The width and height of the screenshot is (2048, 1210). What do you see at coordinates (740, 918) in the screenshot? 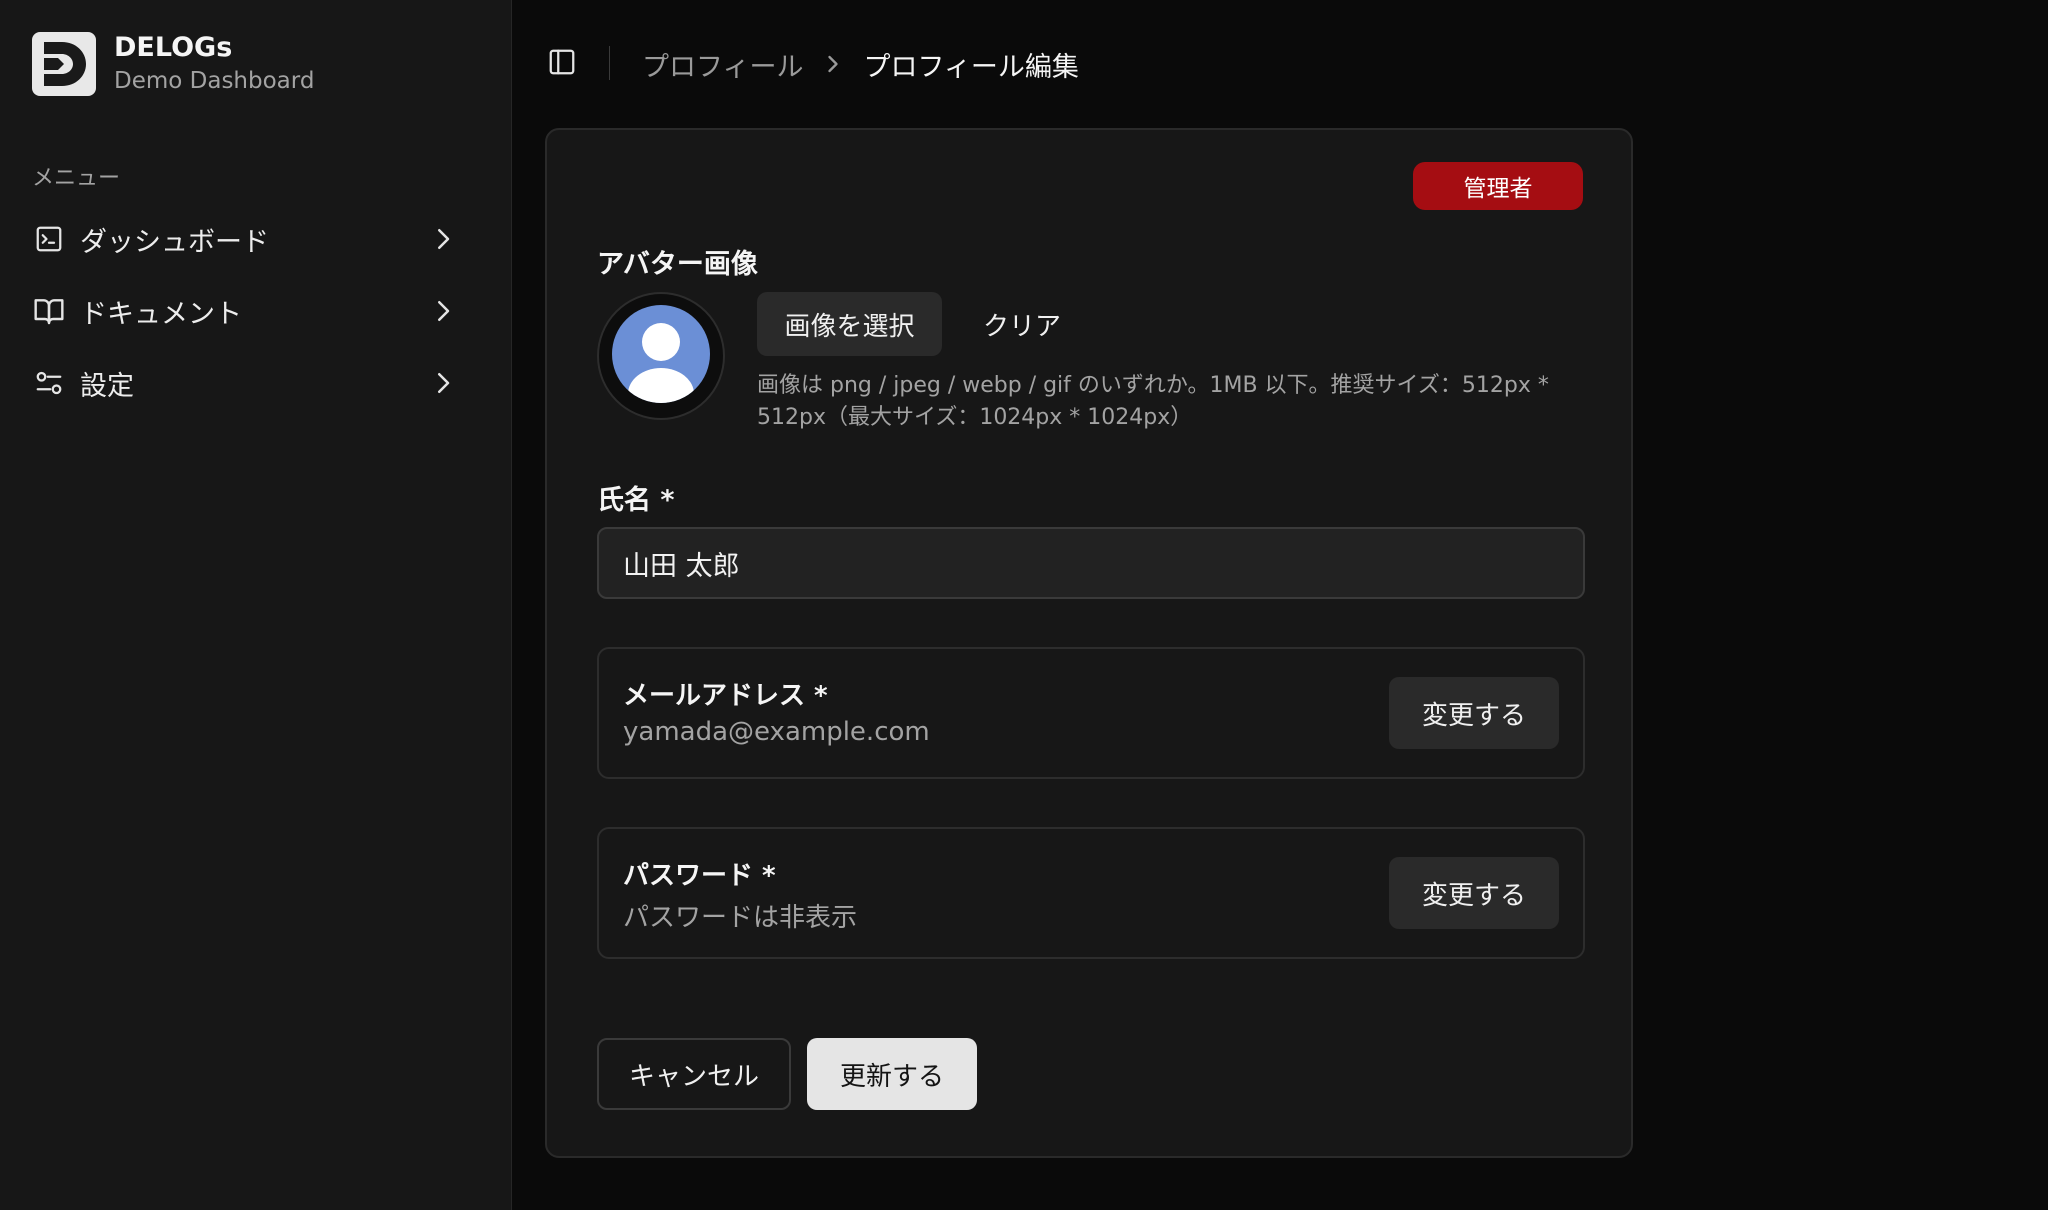
I see `password-value: パスワードは非表示` at bounding box center [740, 918].